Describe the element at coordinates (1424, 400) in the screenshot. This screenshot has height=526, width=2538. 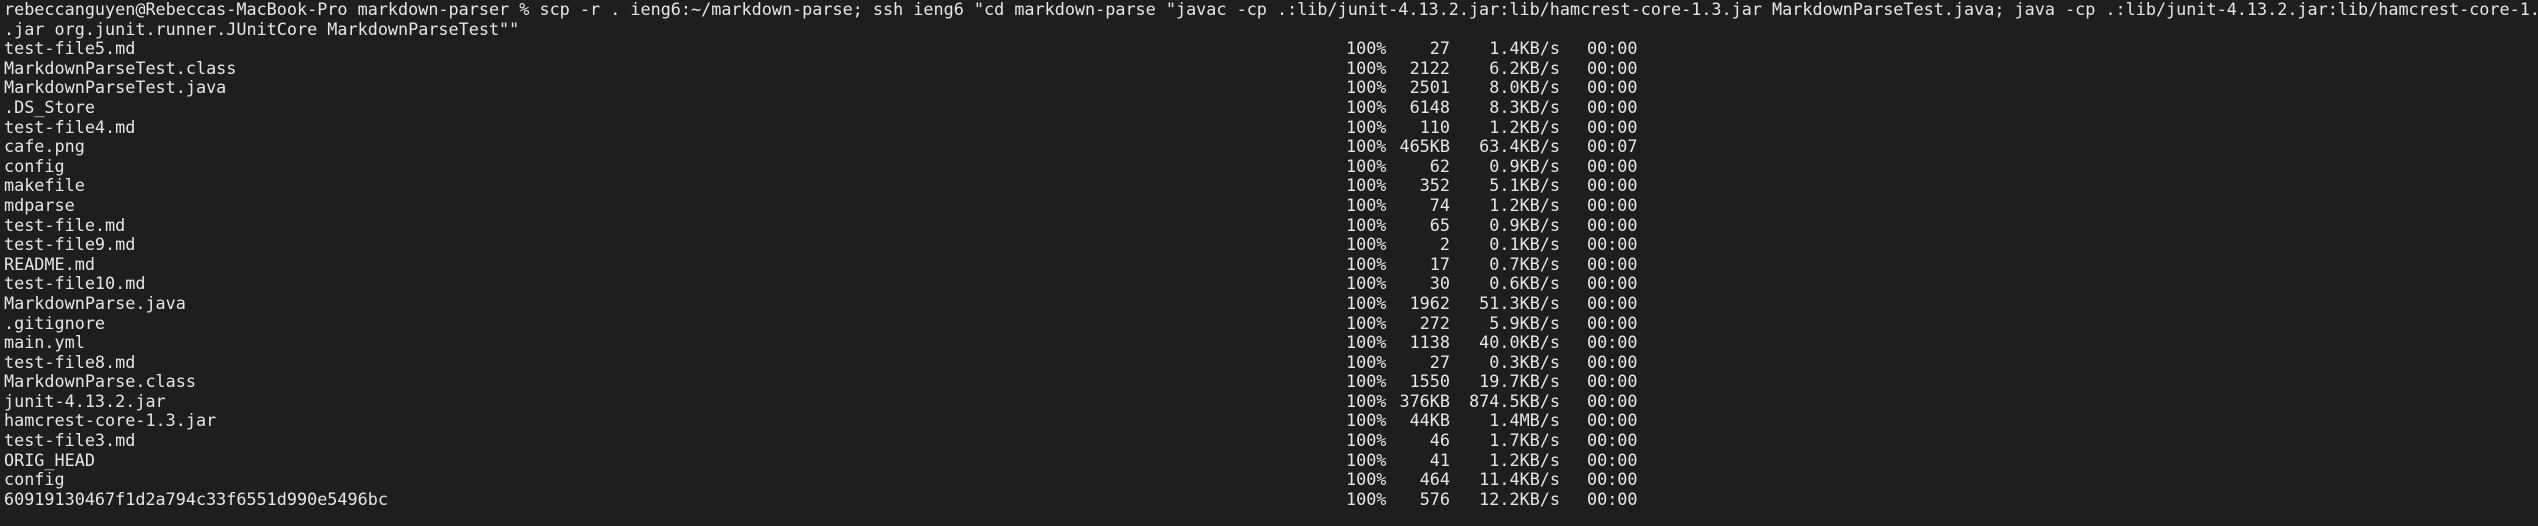
I see `file-size: 376KB` at that location.